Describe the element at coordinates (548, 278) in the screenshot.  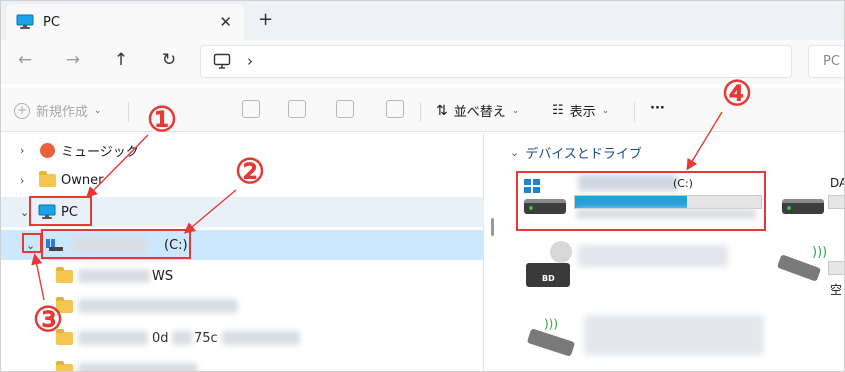
I see `bd-badge: BD` at that location.